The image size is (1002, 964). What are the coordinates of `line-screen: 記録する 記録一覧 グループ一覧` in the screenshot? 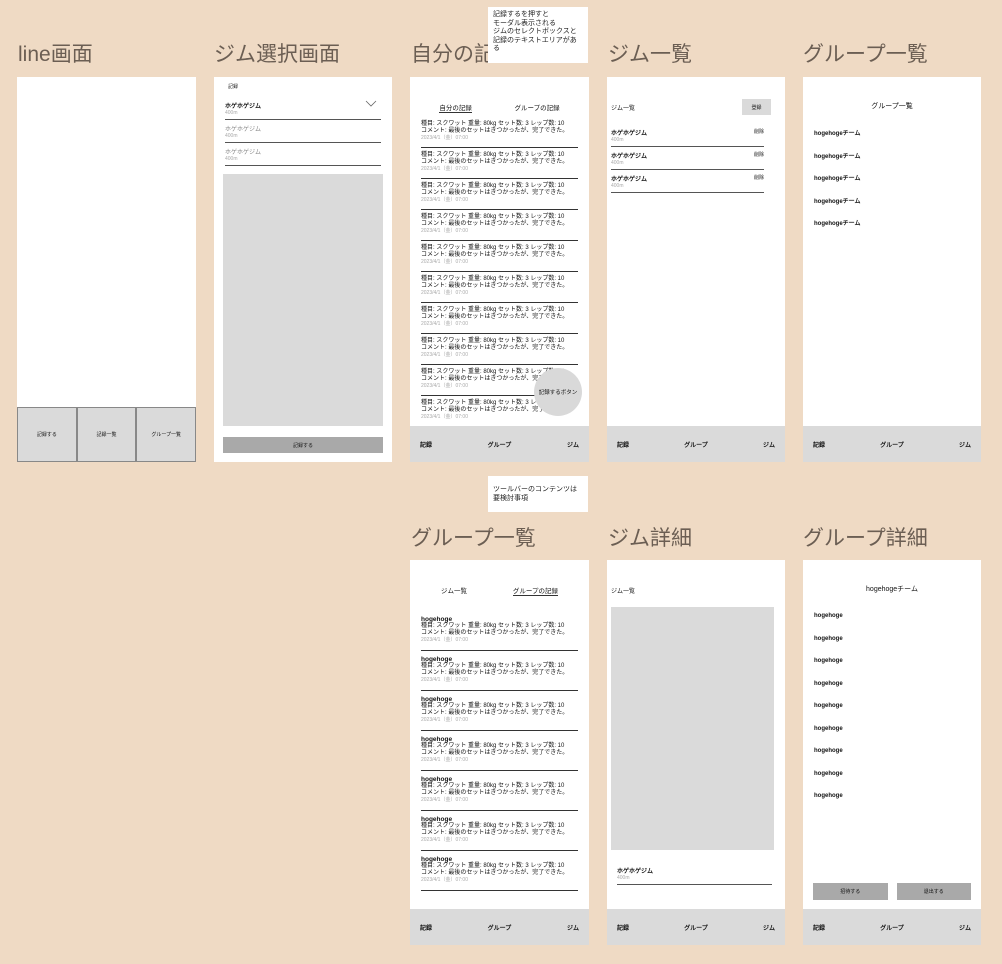 It's located at (106, 269).